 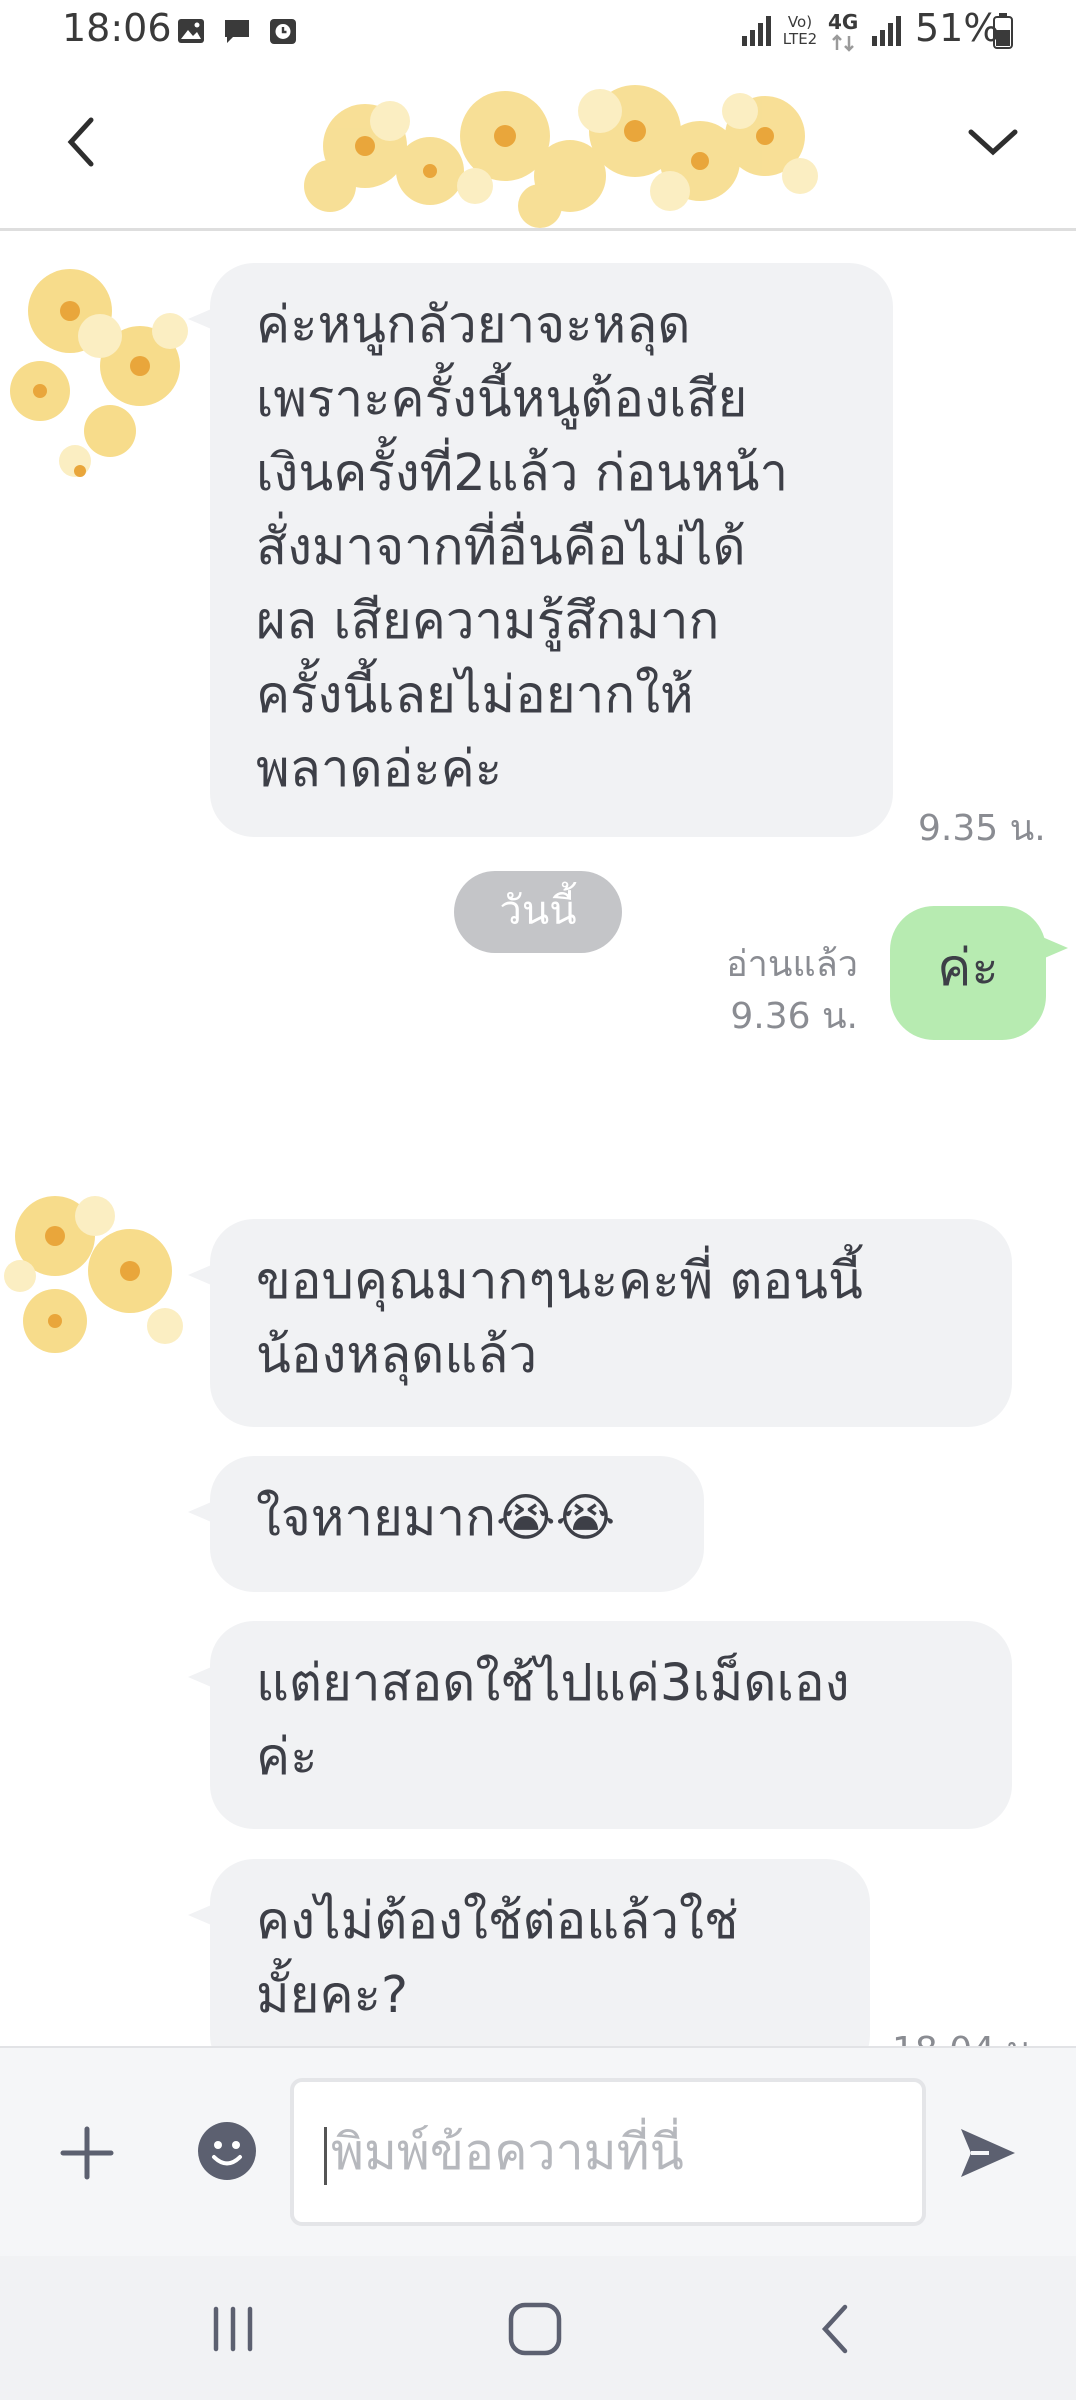 What do you see at coordinates (979, 973) in the screenshot?
I see `message-bubble-outgoing: ค่ะ` at bounding box center [979, 973].